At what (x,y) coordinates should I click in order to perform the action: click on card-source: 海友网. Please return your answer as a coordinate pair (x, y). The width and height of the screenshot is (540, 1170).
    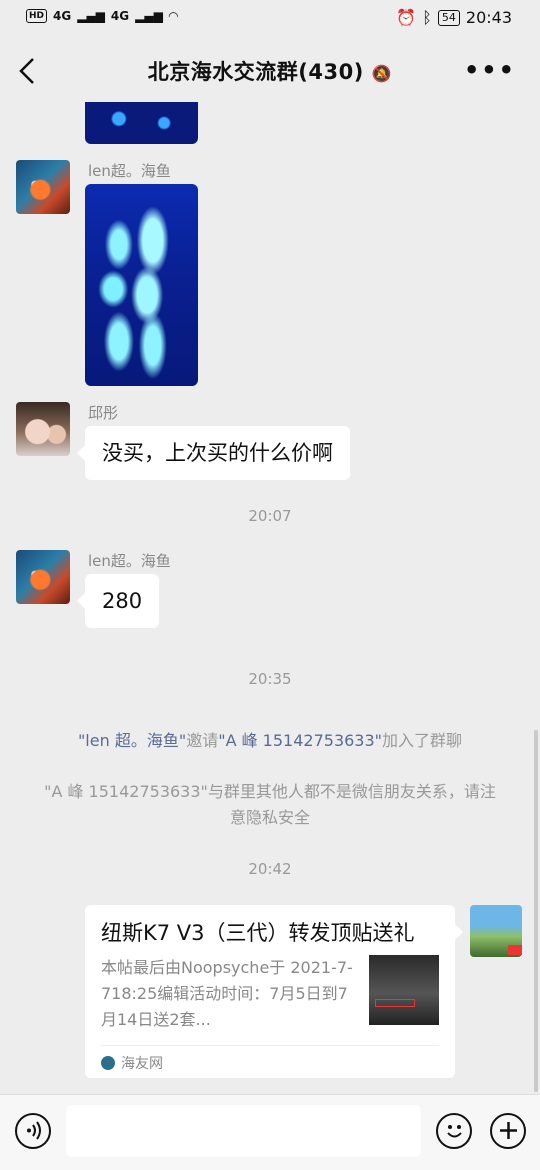
    Looking at the image, I should click on (132, 1063).